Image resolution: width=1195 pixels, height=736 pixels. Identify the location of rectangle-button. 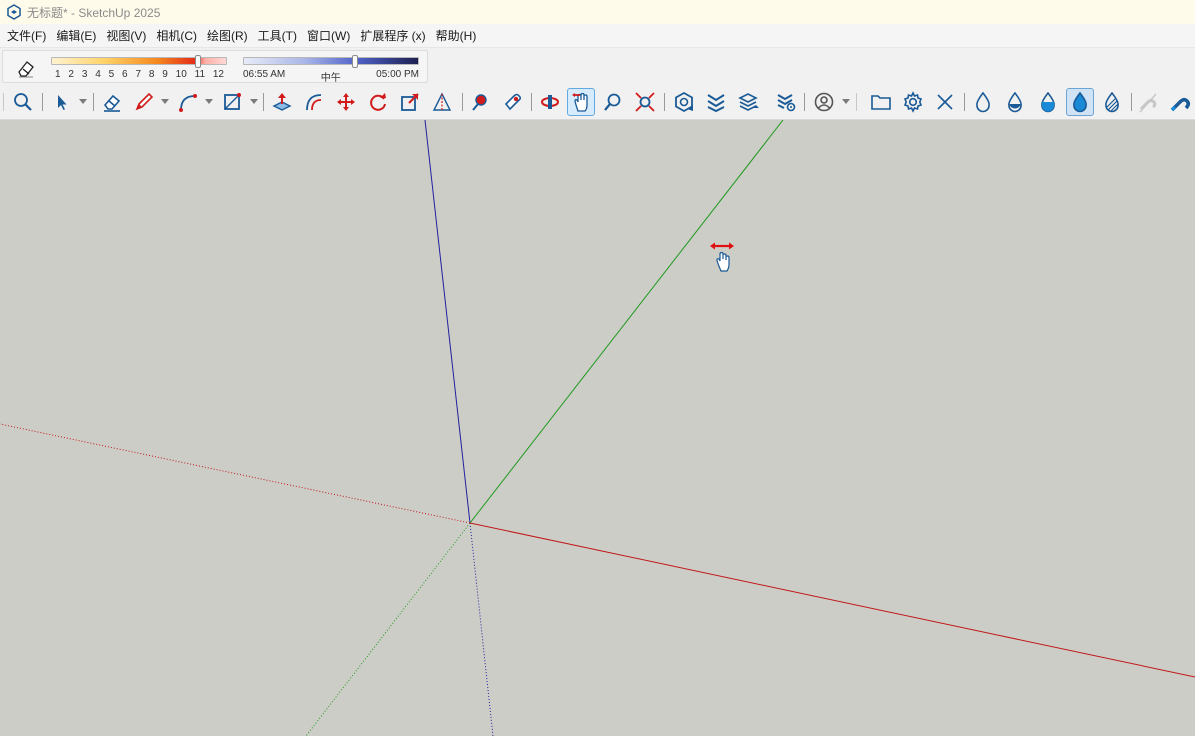
(232, 102).